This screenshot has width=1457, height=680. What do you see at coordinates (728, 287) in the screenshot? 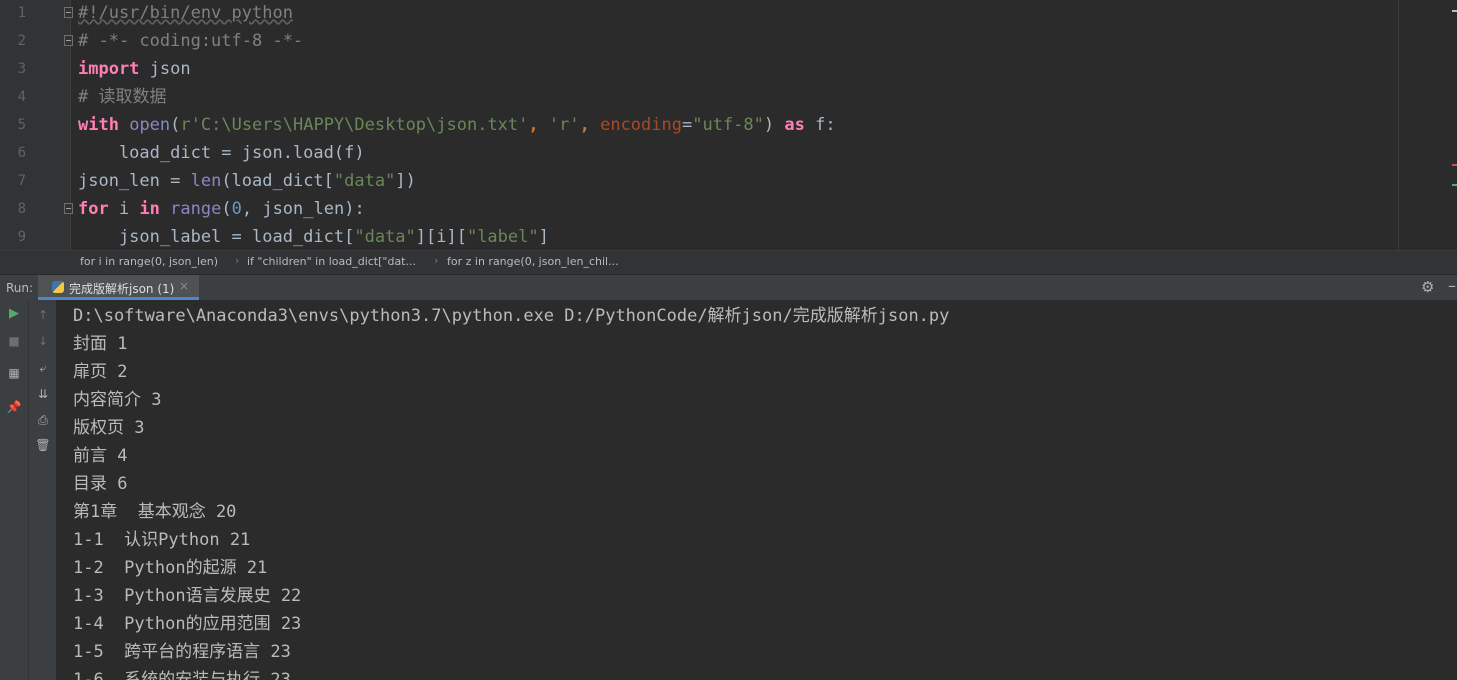
I see `run-panel-header: Run: 完成版解析json (1) × ⚙ –` at bounding box center [728, 287].